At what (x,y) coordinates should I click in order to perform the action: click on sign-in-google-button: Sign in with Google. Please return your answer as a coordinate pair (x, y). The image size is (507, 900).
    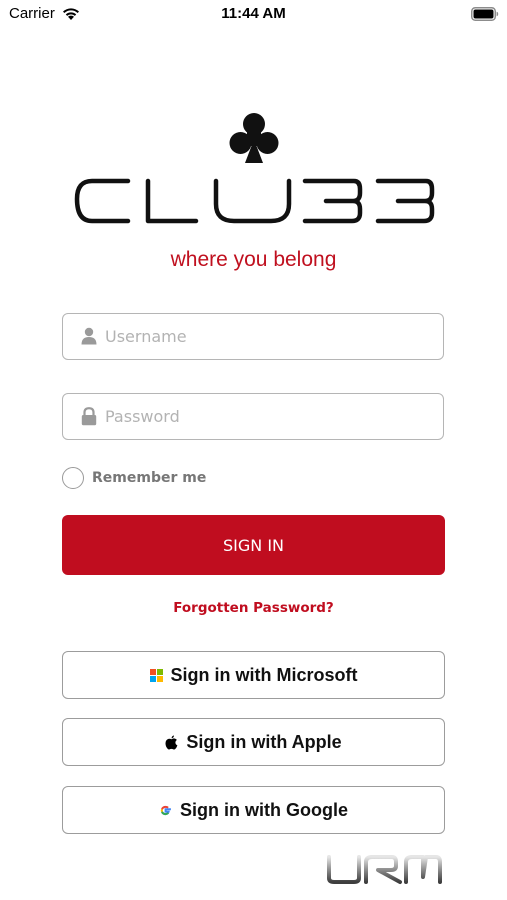
    Looking at the image, I should click on (253, 810).